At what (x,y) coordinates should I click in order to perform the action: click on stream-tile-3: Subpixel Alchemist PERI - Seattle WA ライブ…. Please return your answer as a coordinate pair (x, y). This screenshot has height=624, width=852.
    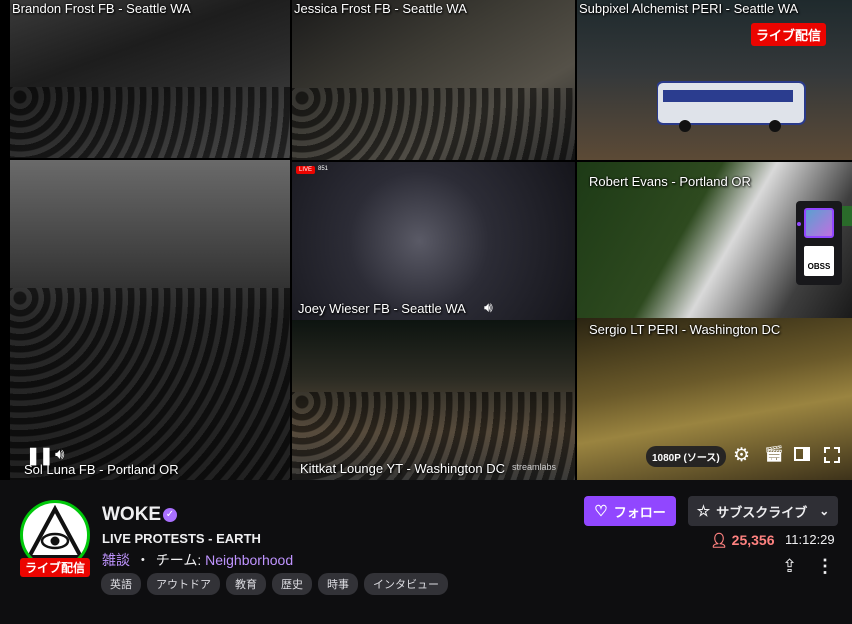
    Looking at the image, I should click on (714, 80).